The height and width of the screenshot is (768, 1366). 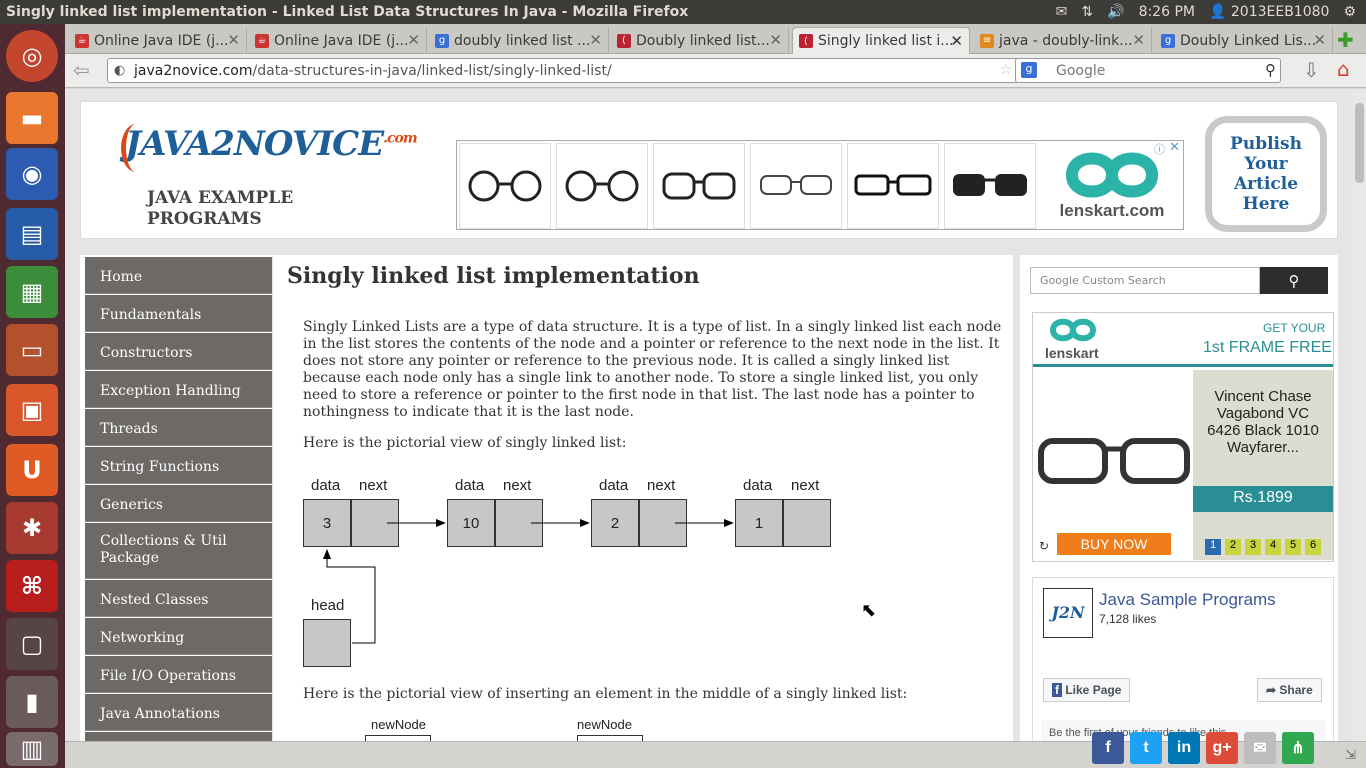 What do you see at coordinates (178, 427) in the screenshot?
I see `nav-item-threads: Threads` at bounding box center [178, 427].